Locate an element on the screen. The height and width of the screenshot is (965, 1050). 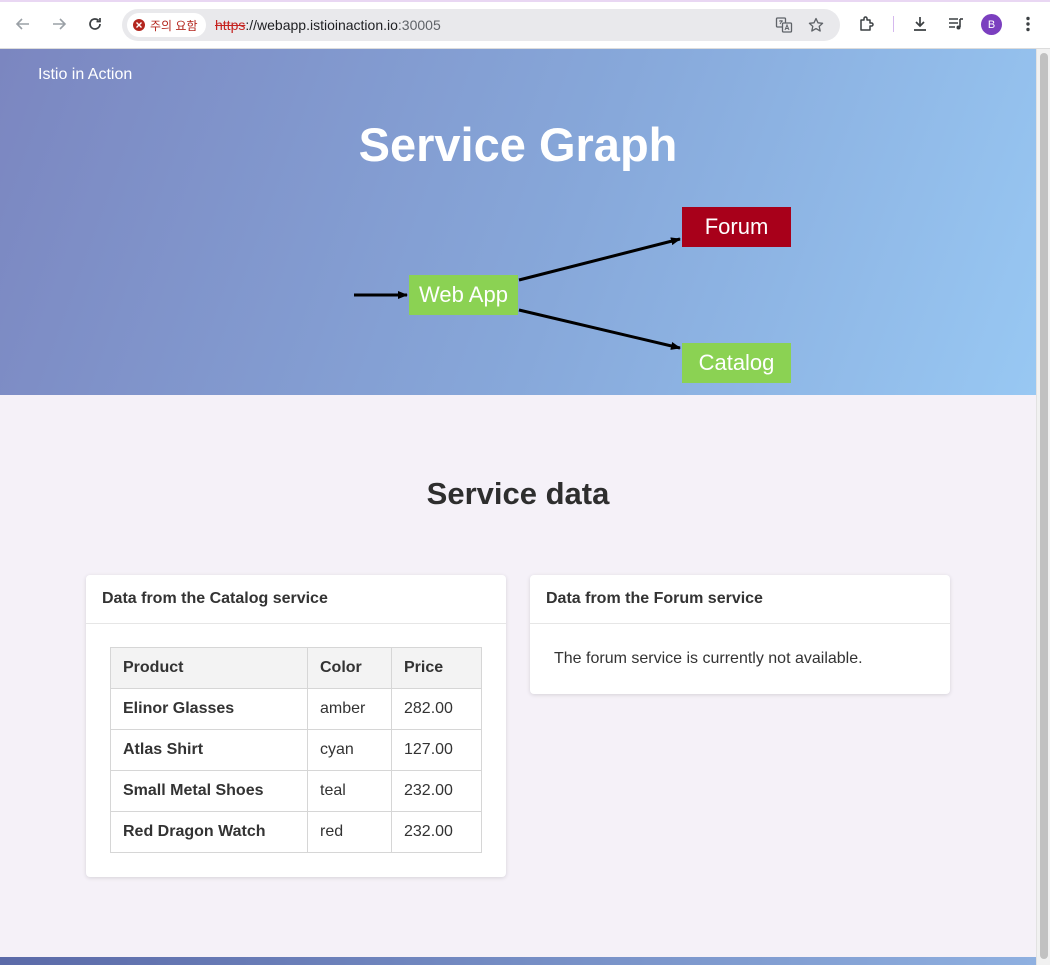
column-header-product: Product is located at coordinates (209, 668).